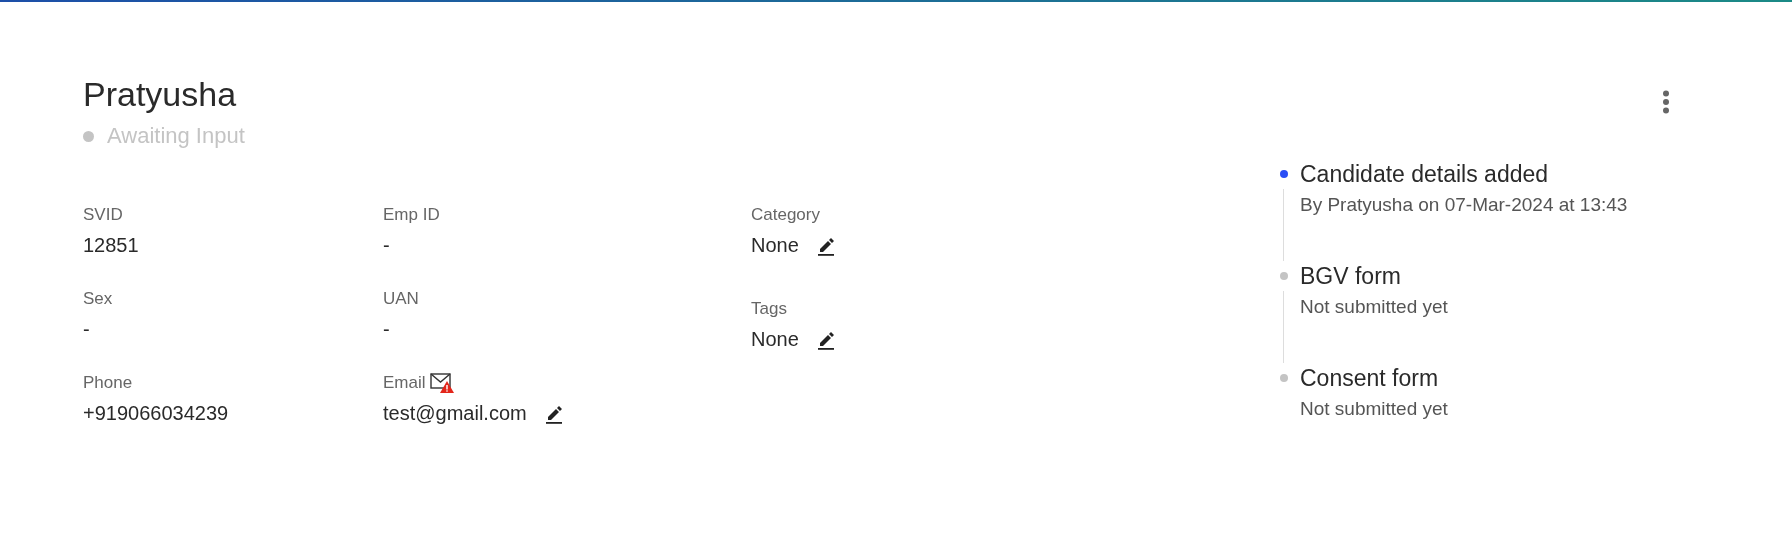 The width and height of the screenshot is (1792, 548). I want to click on timeline-title: Candidate details added, so click(1424, 174).